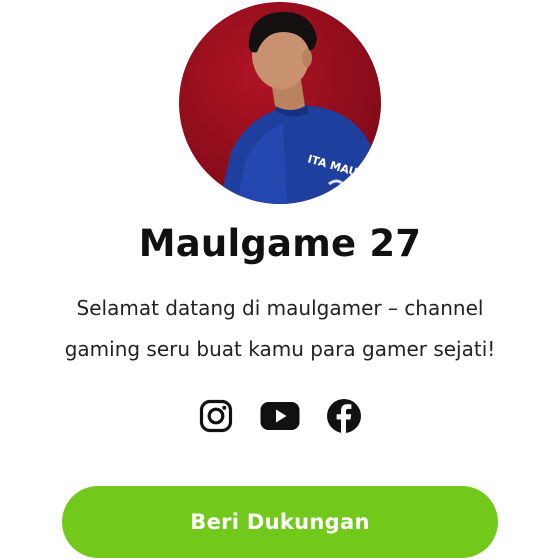 The width and height of the screenshot is (560, 560). I want to click on support-button: Beri Dukungan, so click(280, 522).